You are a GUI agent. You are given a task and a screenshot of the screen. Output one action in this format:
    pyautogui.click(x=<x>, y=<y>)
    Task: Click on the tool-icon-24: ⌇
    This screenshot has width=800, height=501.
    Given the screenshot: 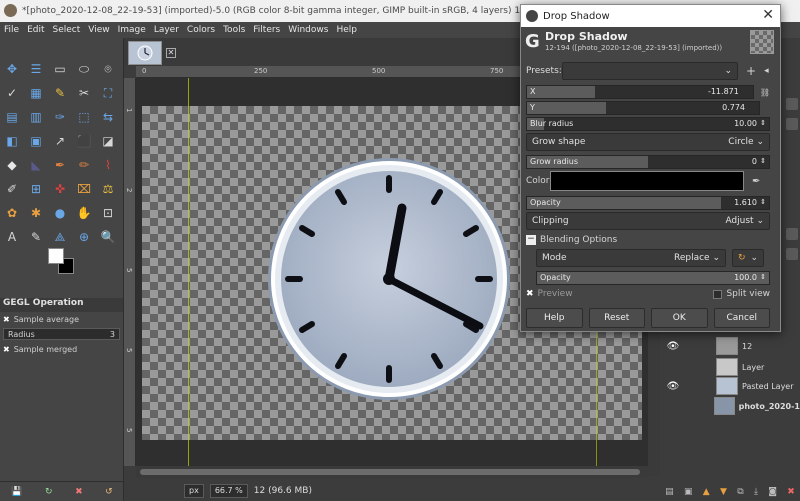 What is the action you would take?
    pyautogui.click(x=108, y=165)
    